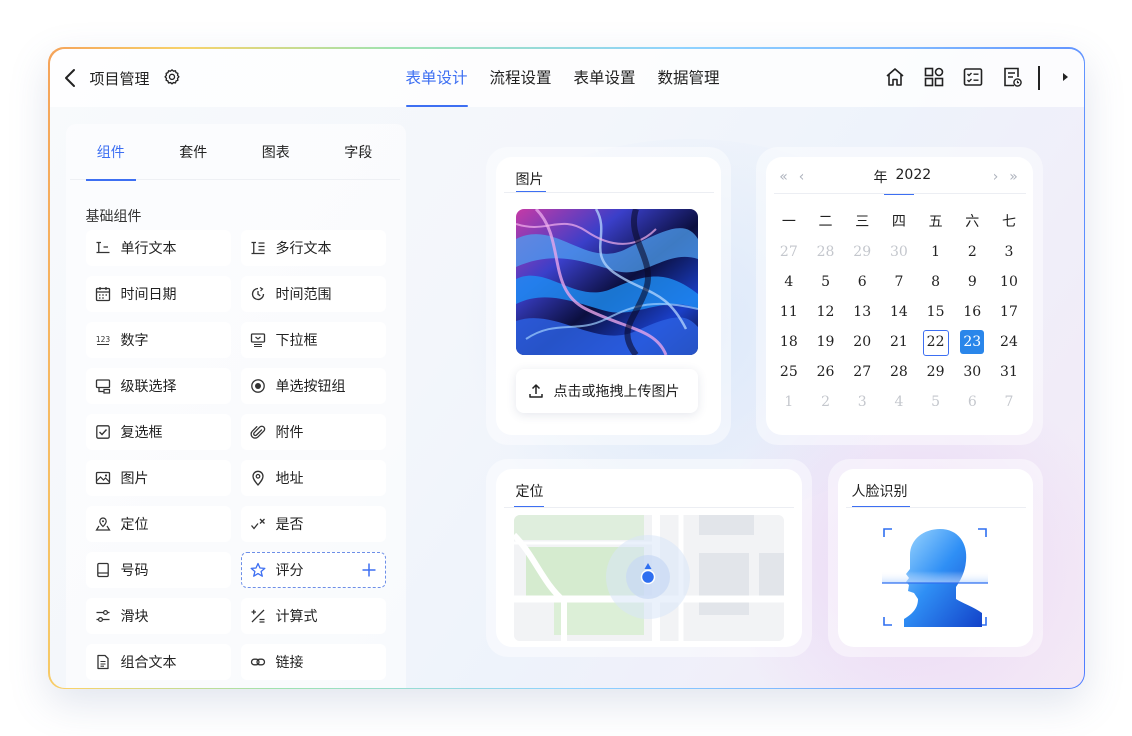  Describe the element at coordinates (158, 247) in the screenshot. I see `component-single-line-text: 单行文本` at that location.